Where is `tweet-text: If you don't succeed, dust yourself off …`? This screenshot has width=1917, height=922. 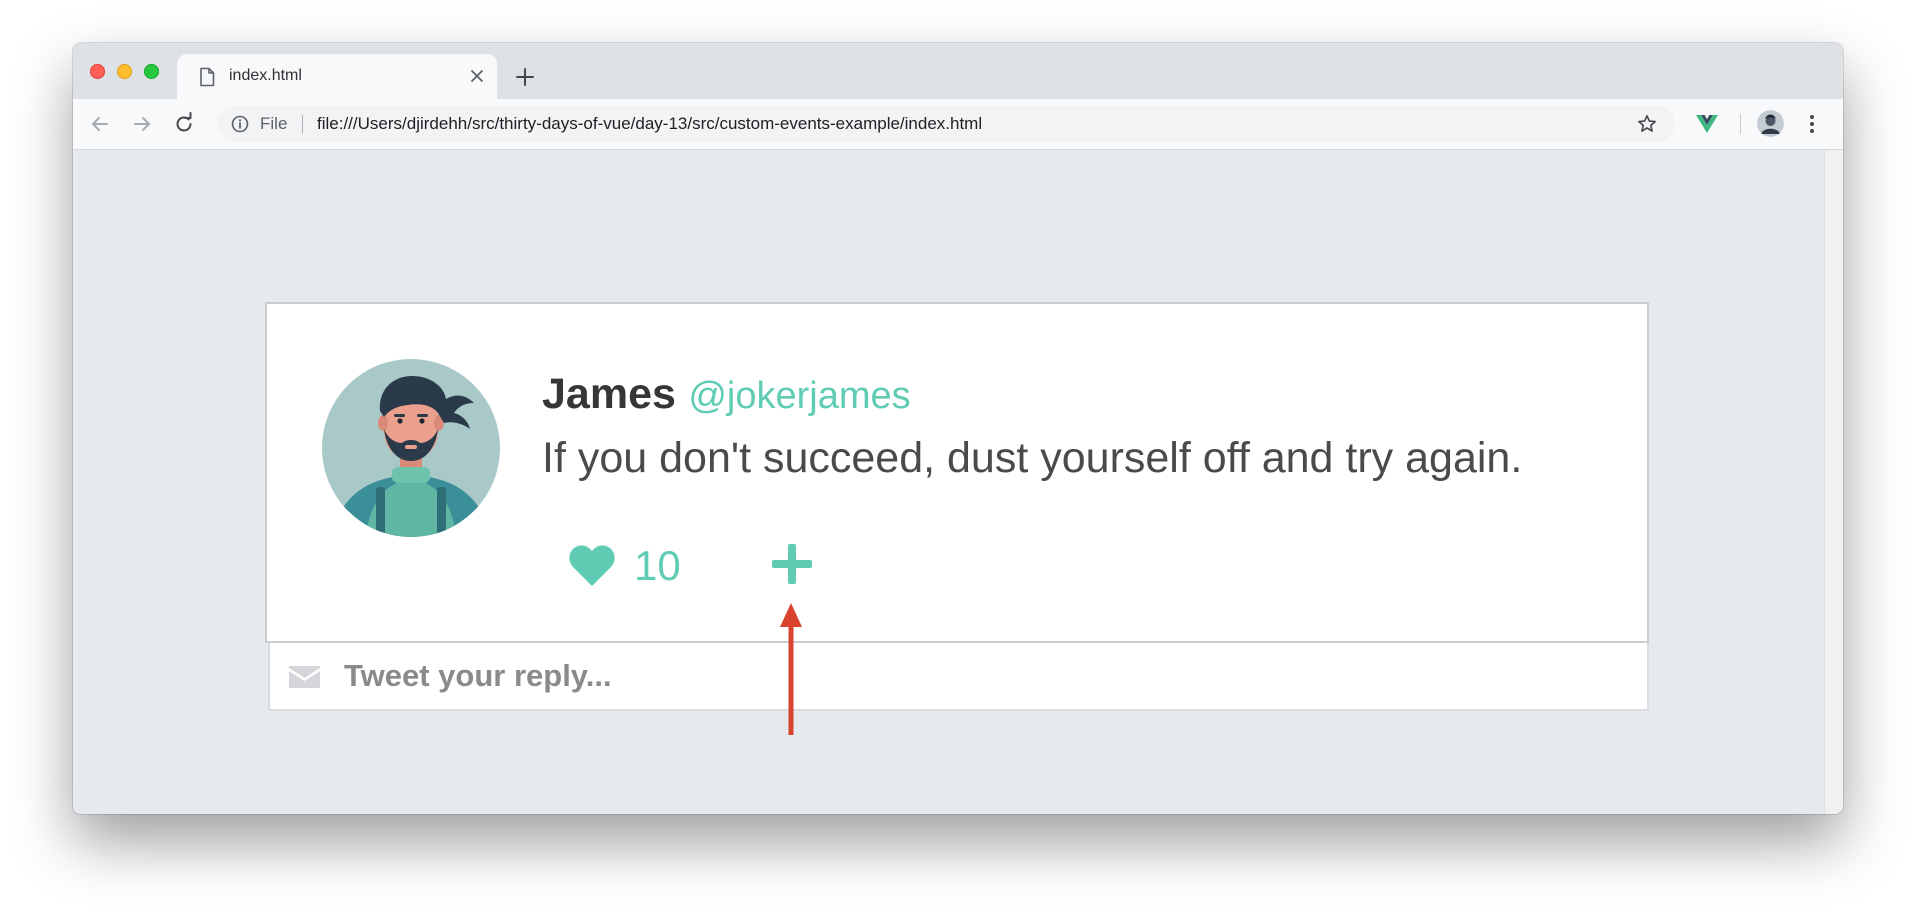 tweet-text: If you don't succeed, dust yourself off … is located at coordinates (1032, 458).